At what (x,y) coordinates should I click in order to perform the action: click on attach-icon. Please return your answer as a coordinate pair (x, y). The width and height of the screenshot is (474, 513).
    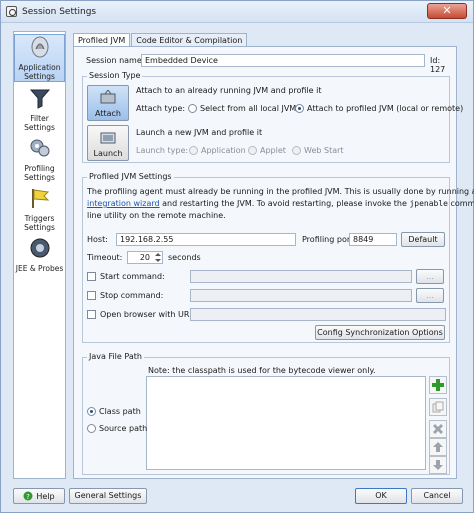
    Looking at the image, I should click on (108, 96).